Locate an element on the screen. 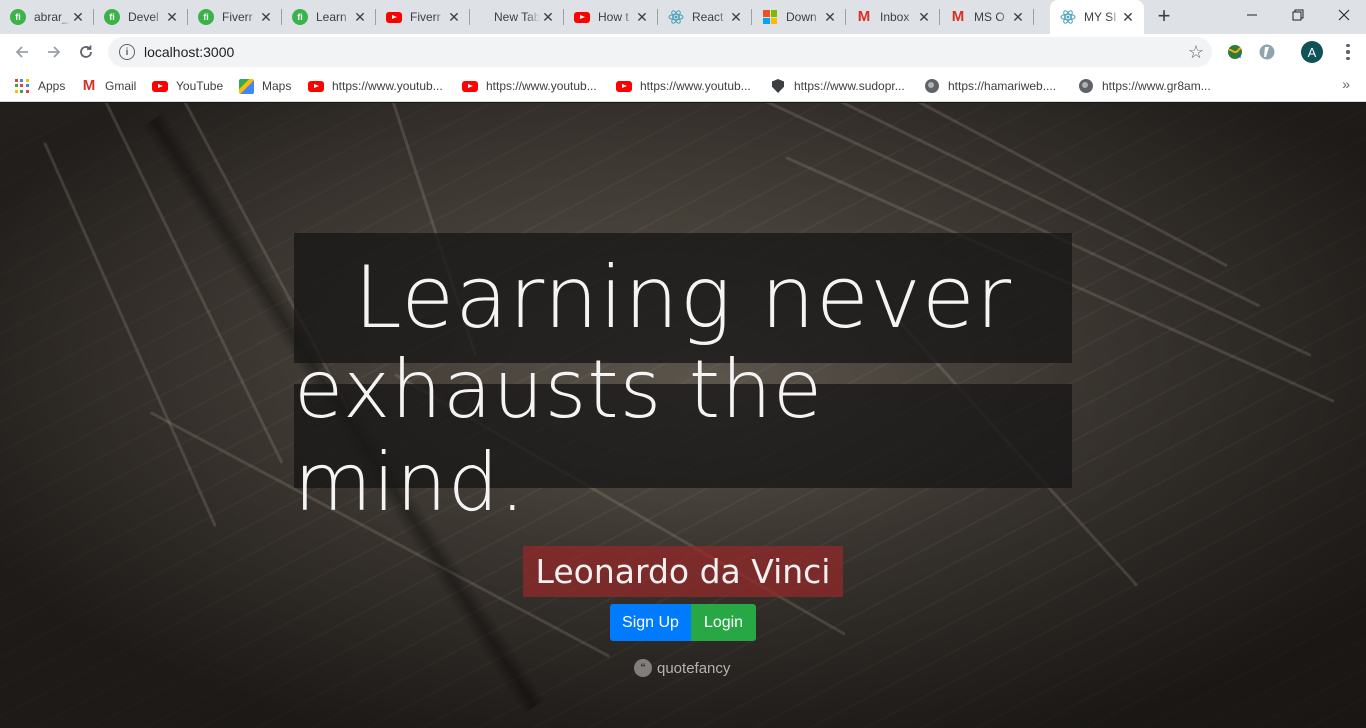 The image size is (1366, 728). quote-line-2: exhausts the mind. is located at coordinates (683, 436).